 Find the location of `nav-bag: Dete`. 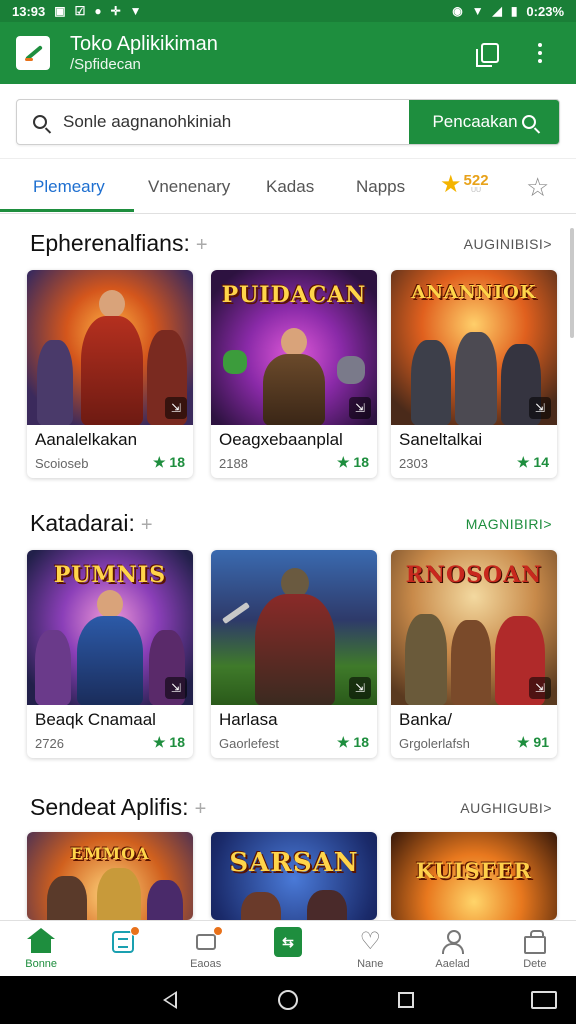

nav-bag: Dete is located at coordinates (535, 948).